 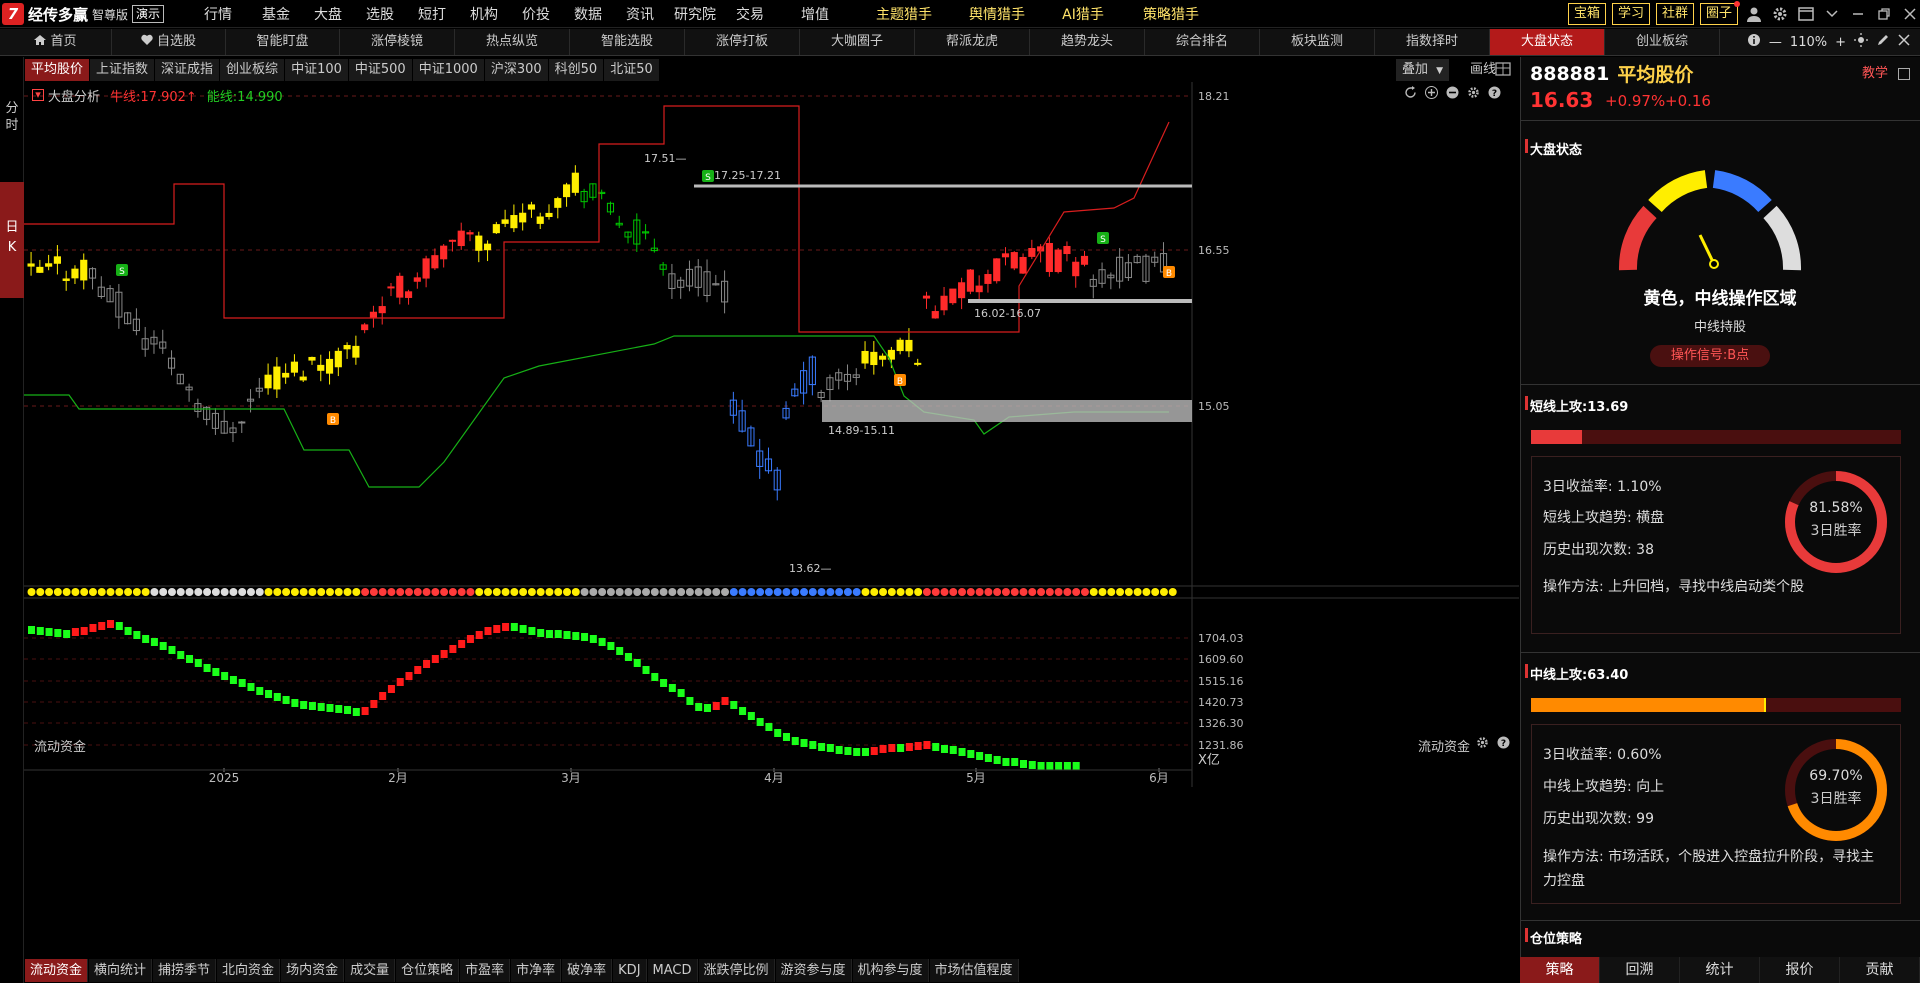 I want to click on right-tab: 贡献, so click(x=1880, y=970).